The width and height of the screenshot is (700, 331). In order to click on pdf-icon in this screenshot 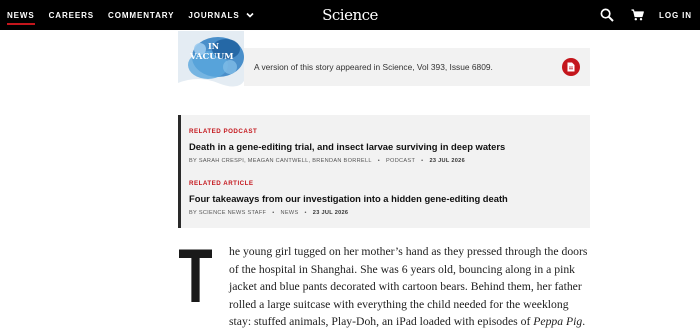, I will do `click(571, 67)`.